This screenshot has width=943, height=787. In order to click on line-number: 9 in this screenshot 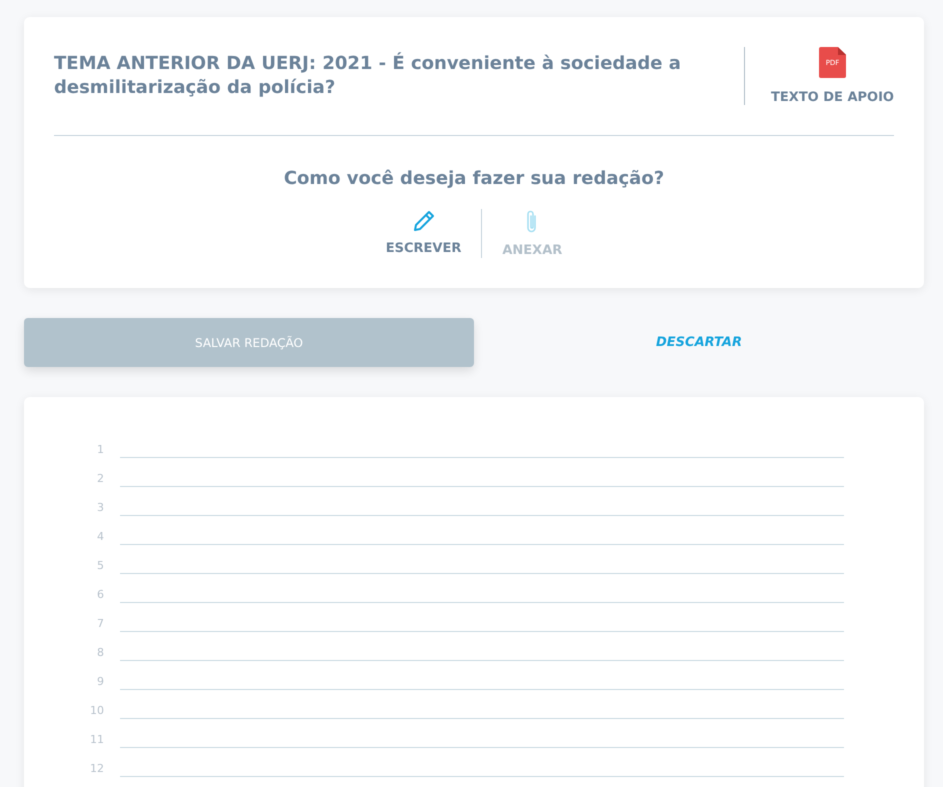, I will do `click(100, 682)`.